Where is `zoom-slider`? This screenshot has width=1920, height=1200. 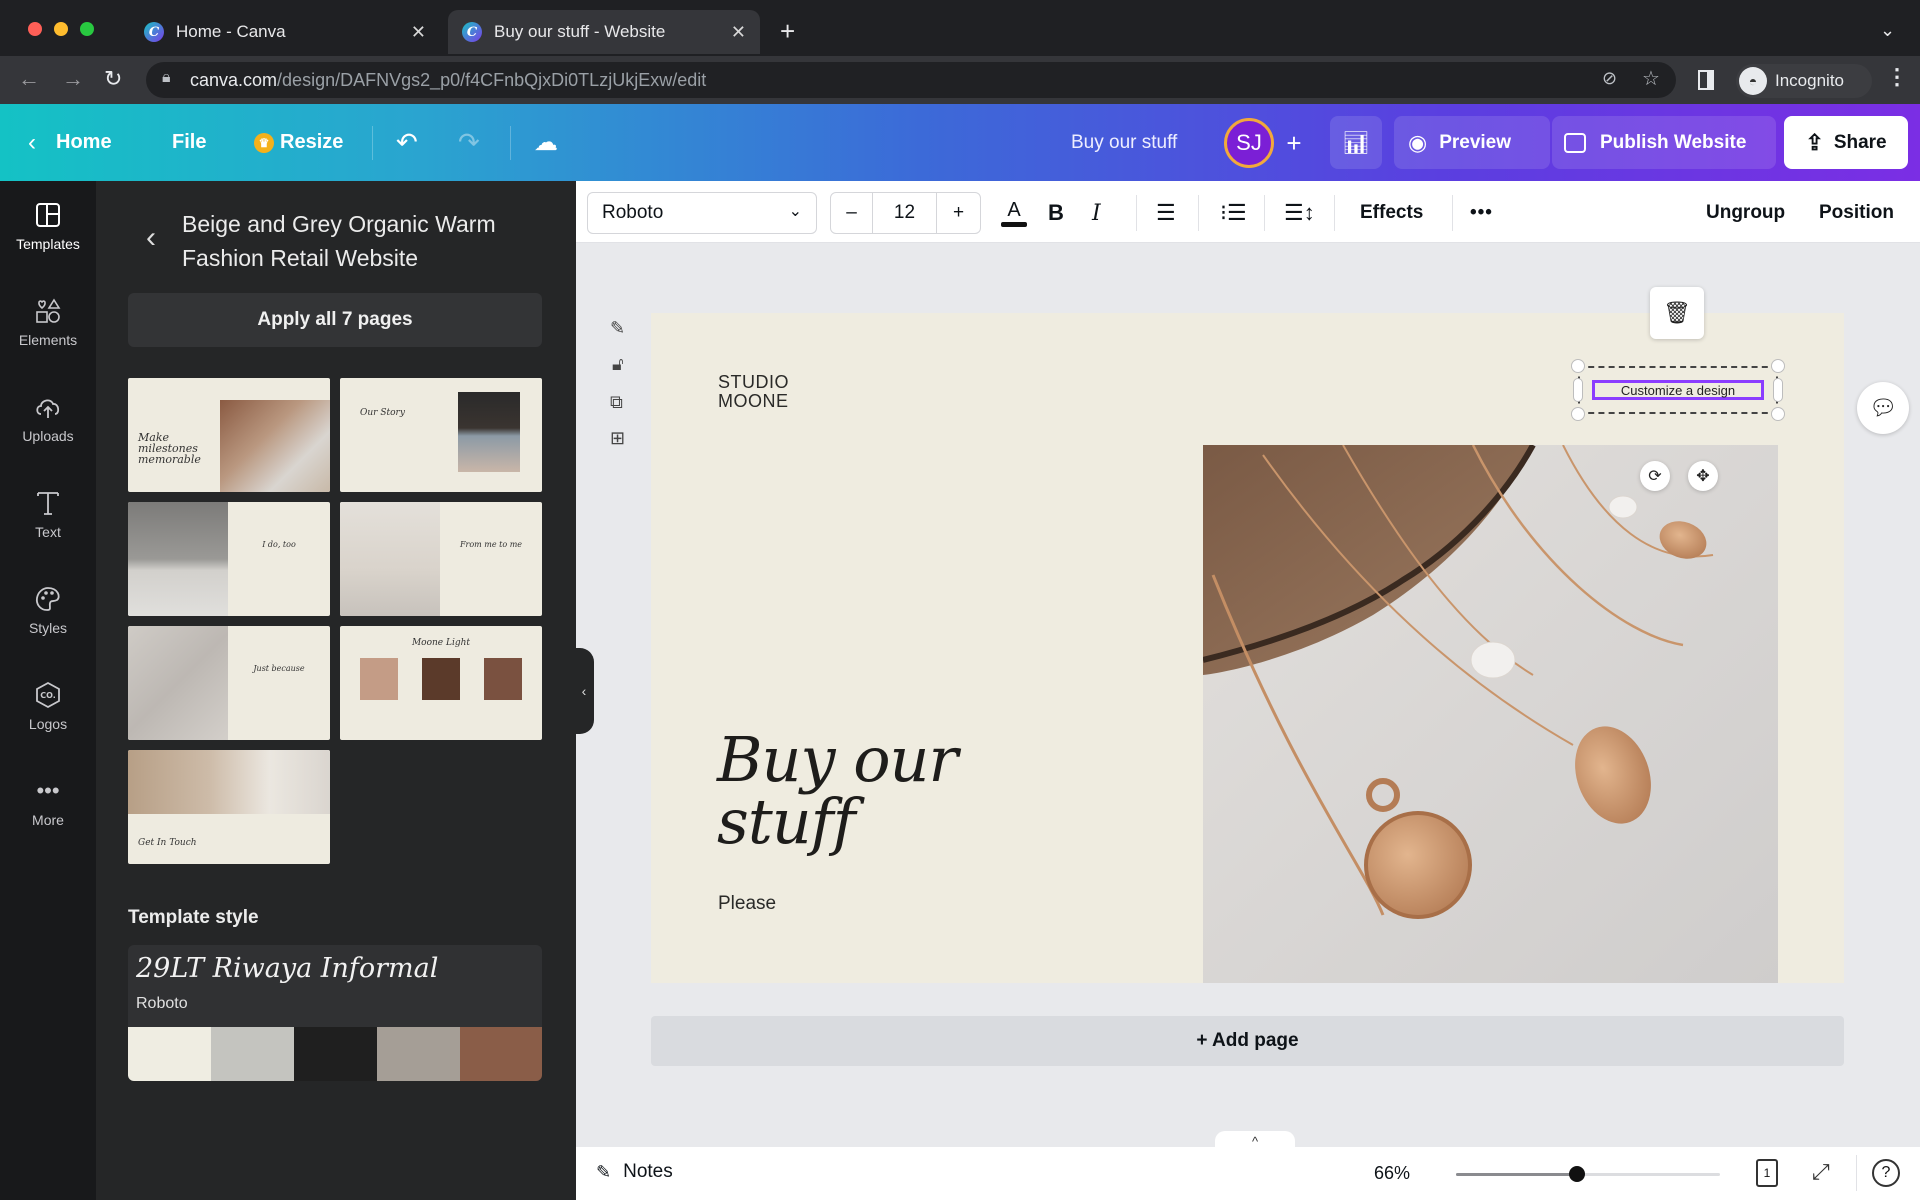
zoom-slider is located at coordinates (1588, 1174).